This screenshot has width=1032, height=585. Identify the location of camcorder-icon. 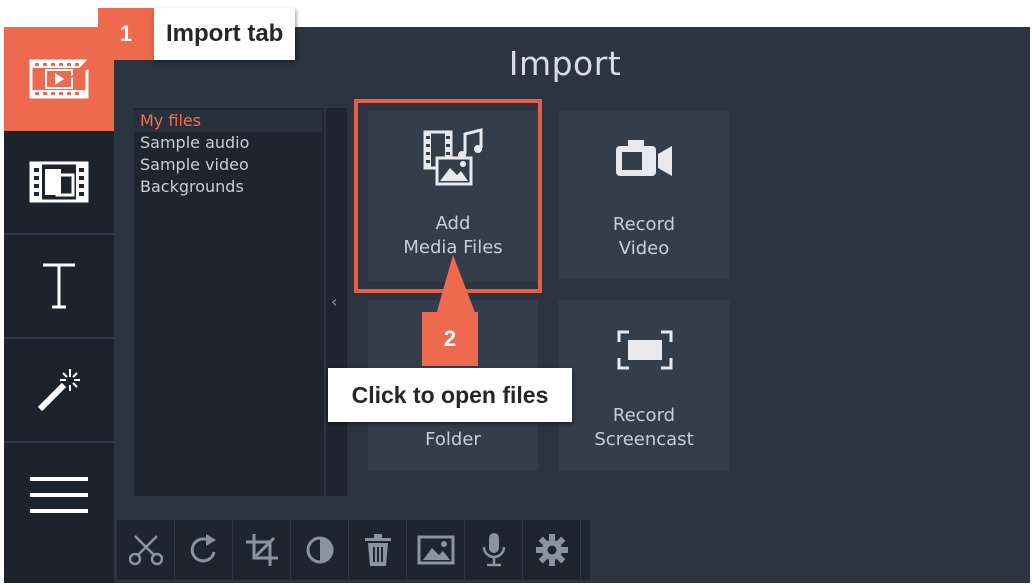
(644, 158).